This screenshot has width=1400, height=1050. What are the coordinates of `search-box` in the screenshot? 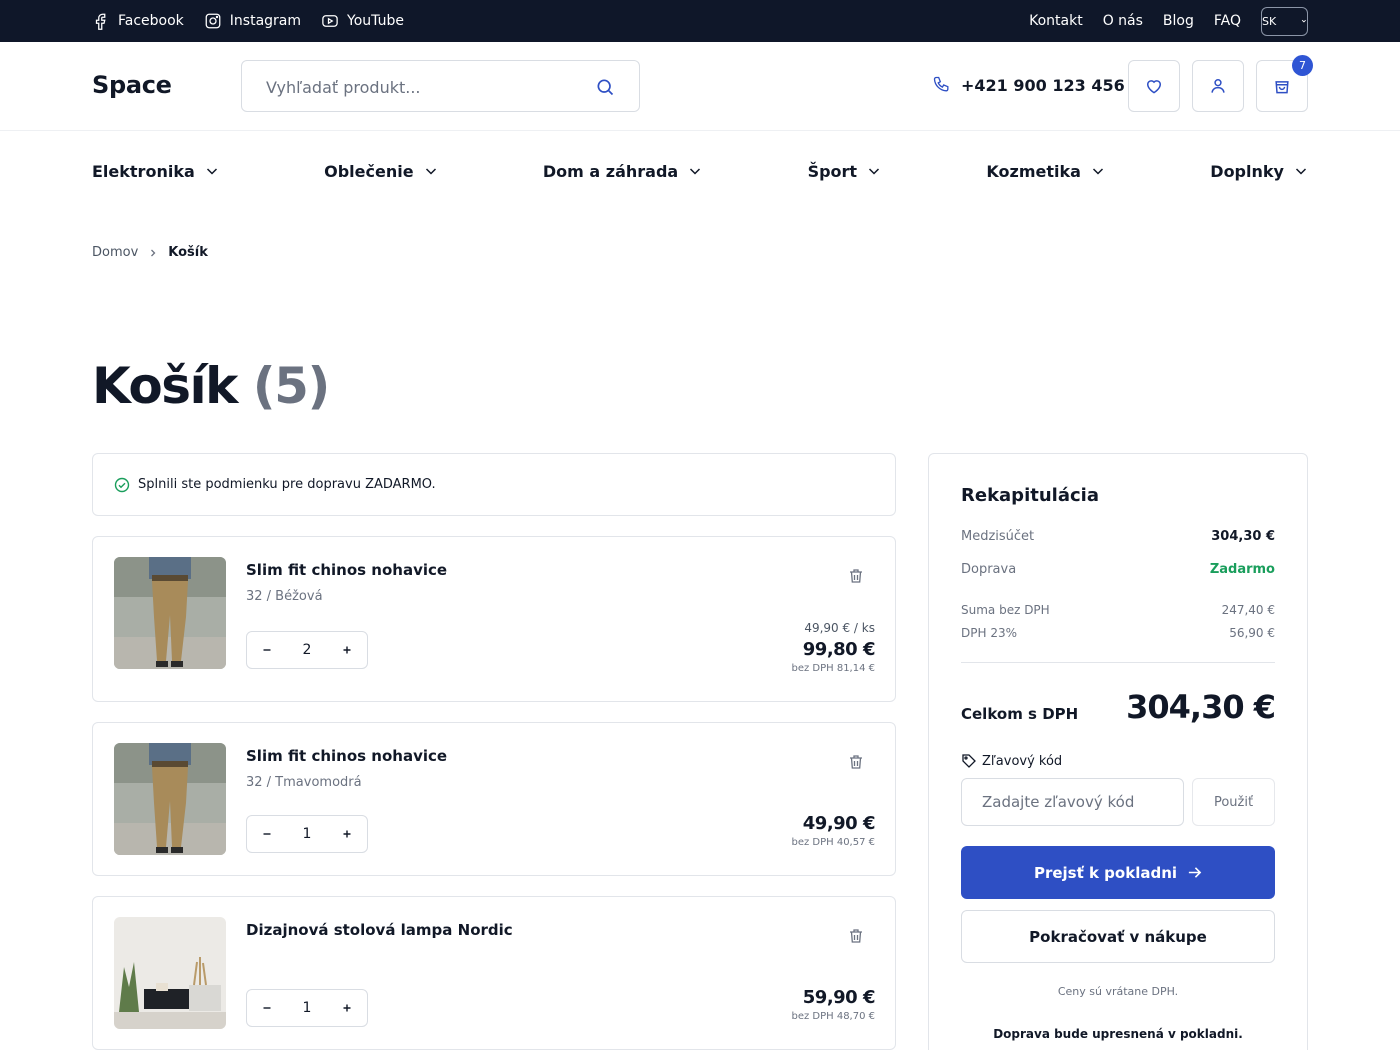 It's located at (440, 86).